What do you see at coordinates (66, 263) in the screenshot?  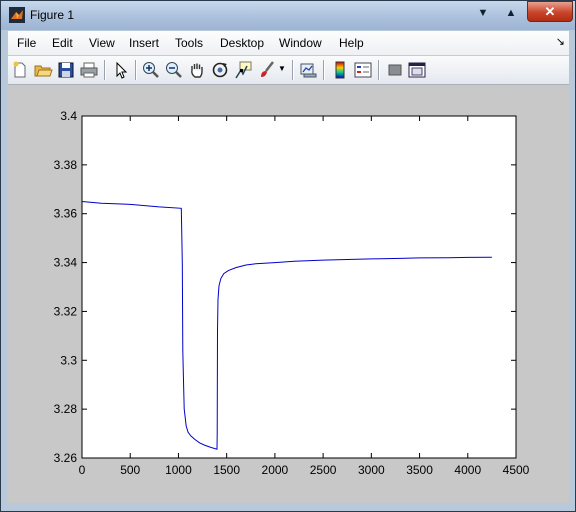 I see `y-tick-label: 3.34` at bounding box center [66, 263].